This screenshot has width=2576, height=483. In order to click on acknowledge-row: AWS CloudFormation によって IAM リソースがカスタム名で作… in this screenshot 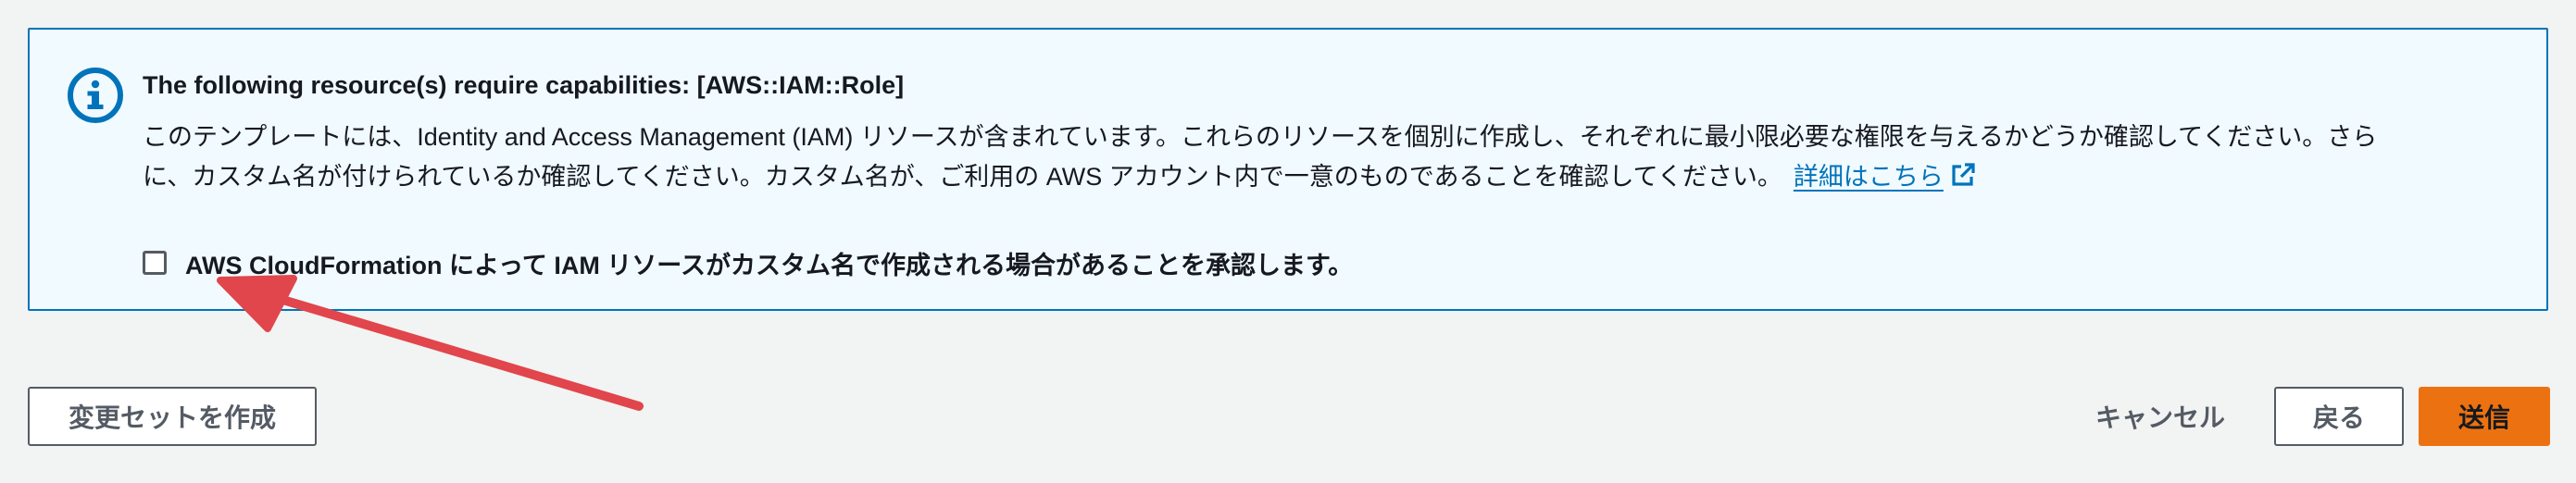, I will do `click(748, 262)`.